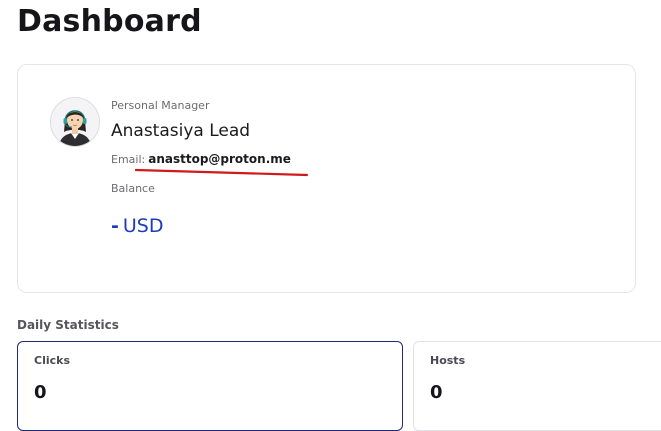 This screenshot has width=661, height=431. Describe the element at coordinates (109, 21) in the screenshot. I see `page-title: Dashboard` at that location.